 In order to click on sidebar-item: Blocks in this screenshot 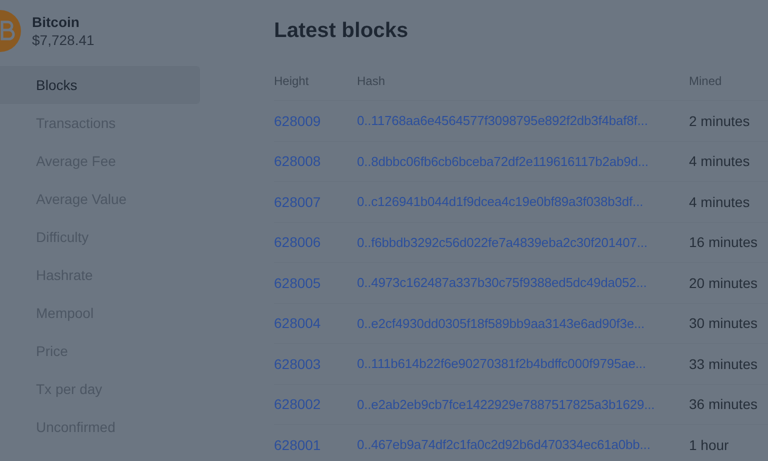, I will do `click(100, 85)`.